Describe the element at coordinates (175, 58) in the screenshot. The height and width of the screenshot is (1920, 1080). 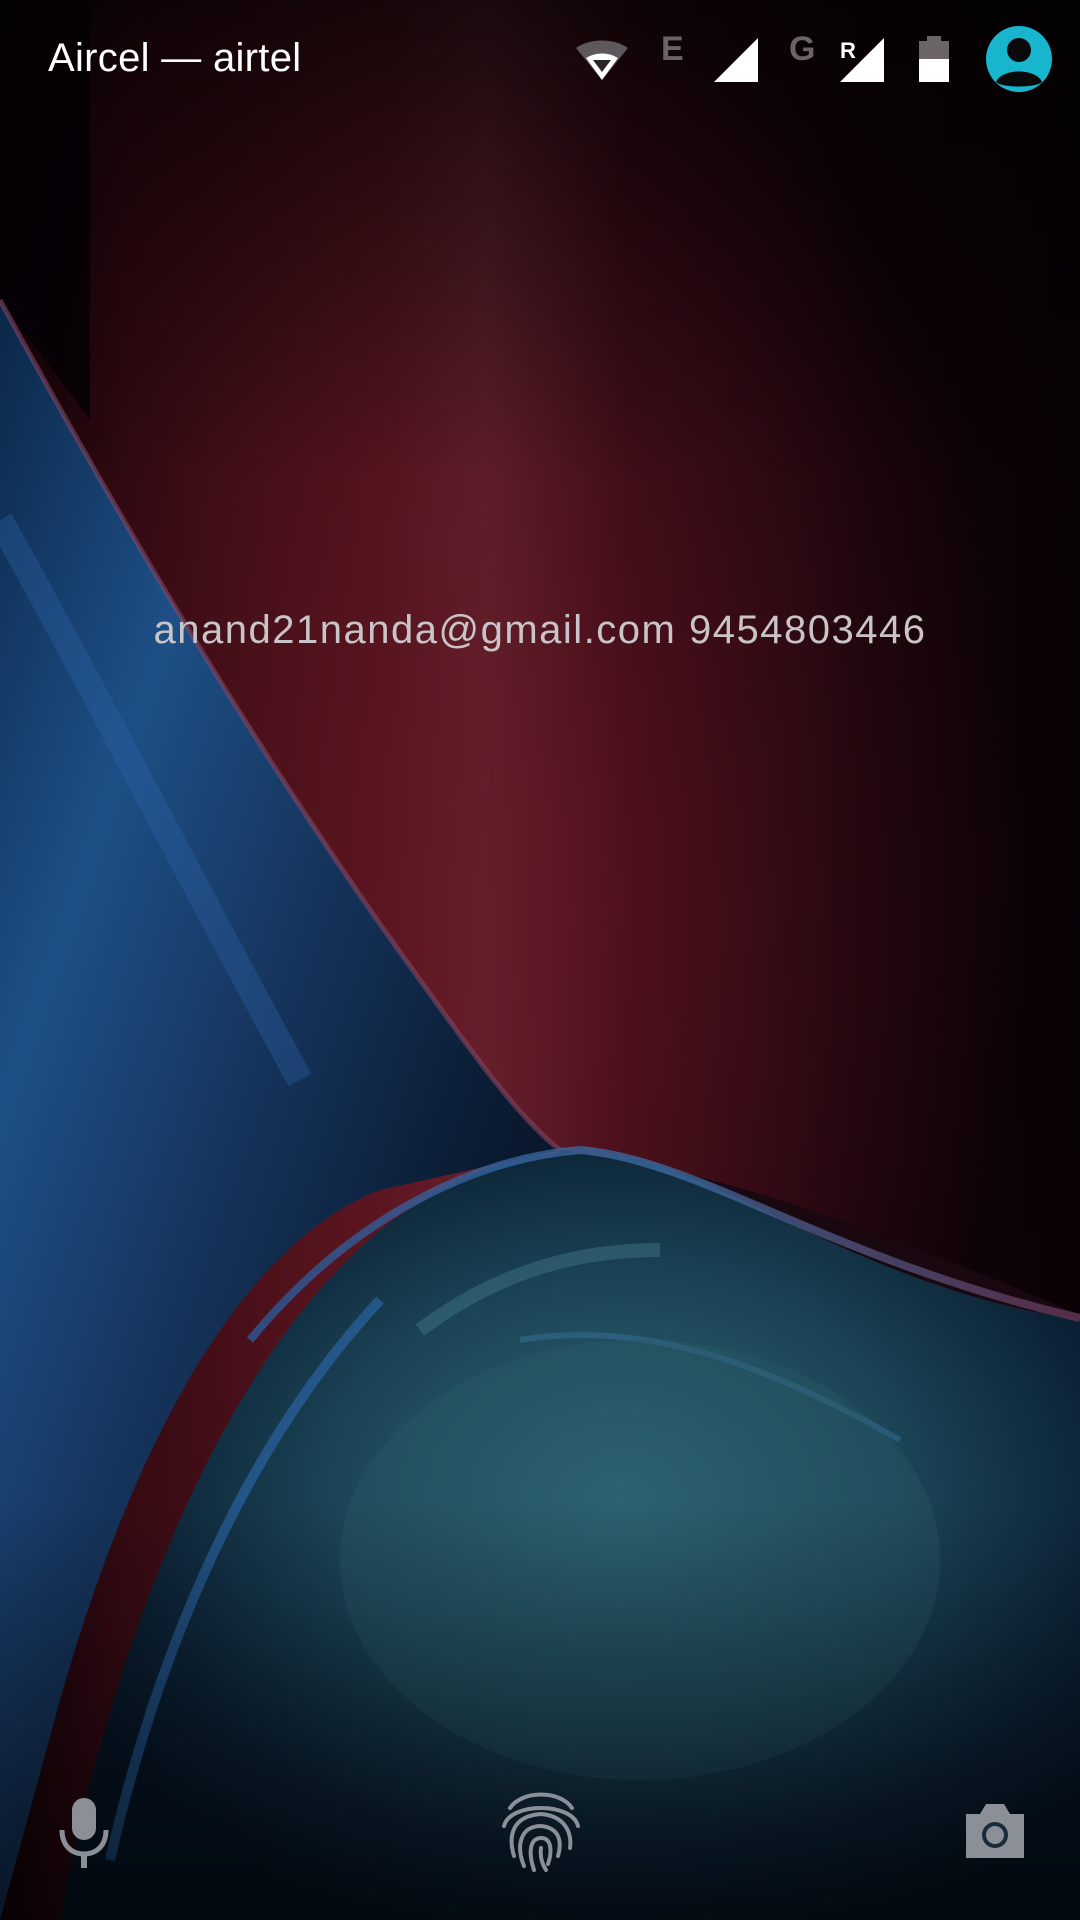
I see `carrier-name: Aircel — airtel` at that location.